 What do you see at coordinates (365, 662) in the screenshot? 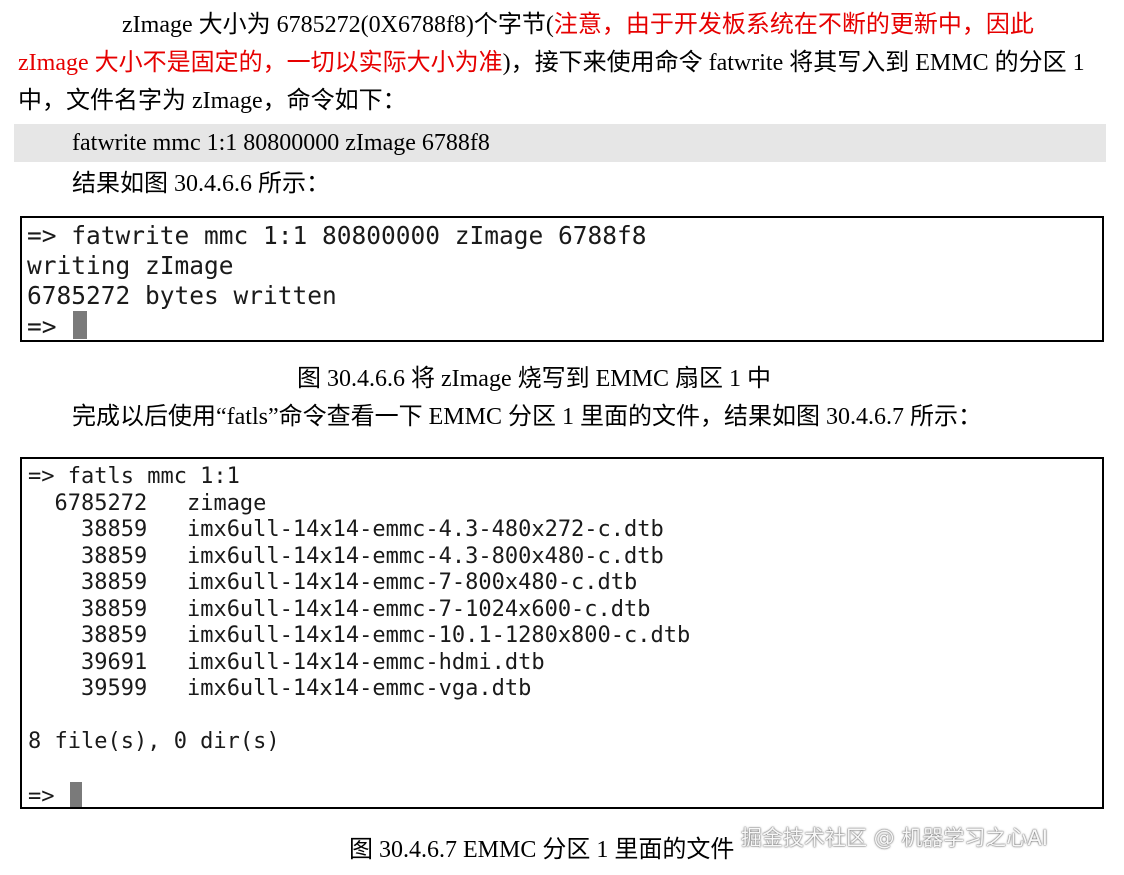
I see `file-name: imx6ull-14x14-emmc-hdmi.dtb` at bounding box center [365, 662].